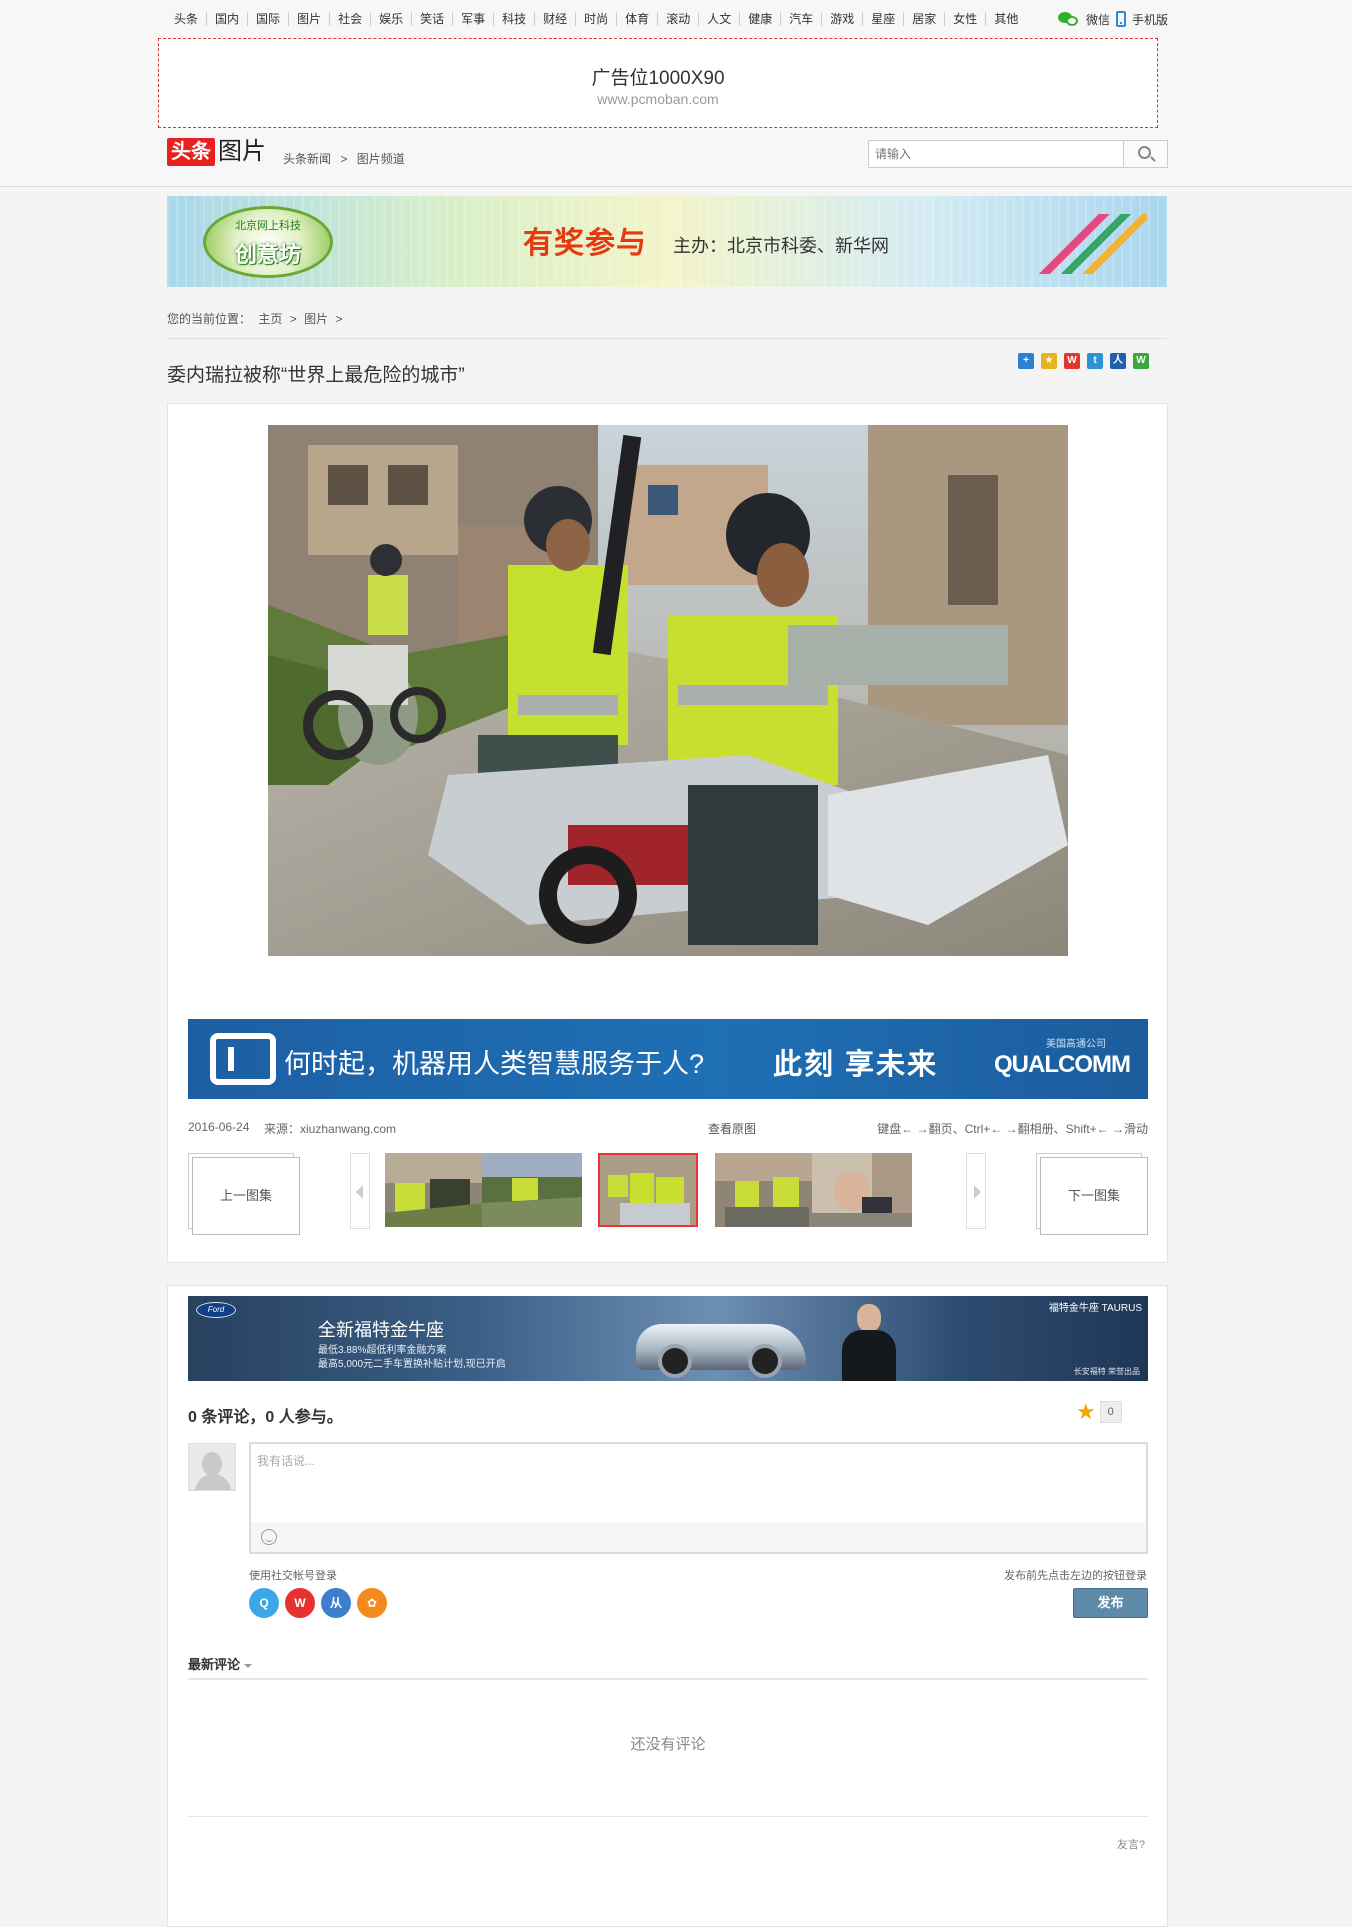 This screenshot has height=1927, width=1352. What do you see at coordinates (1083, 361) in the screenshot?
I see `share-bar: + ★ Wt 人 W` at bounding box center [1083, 361].